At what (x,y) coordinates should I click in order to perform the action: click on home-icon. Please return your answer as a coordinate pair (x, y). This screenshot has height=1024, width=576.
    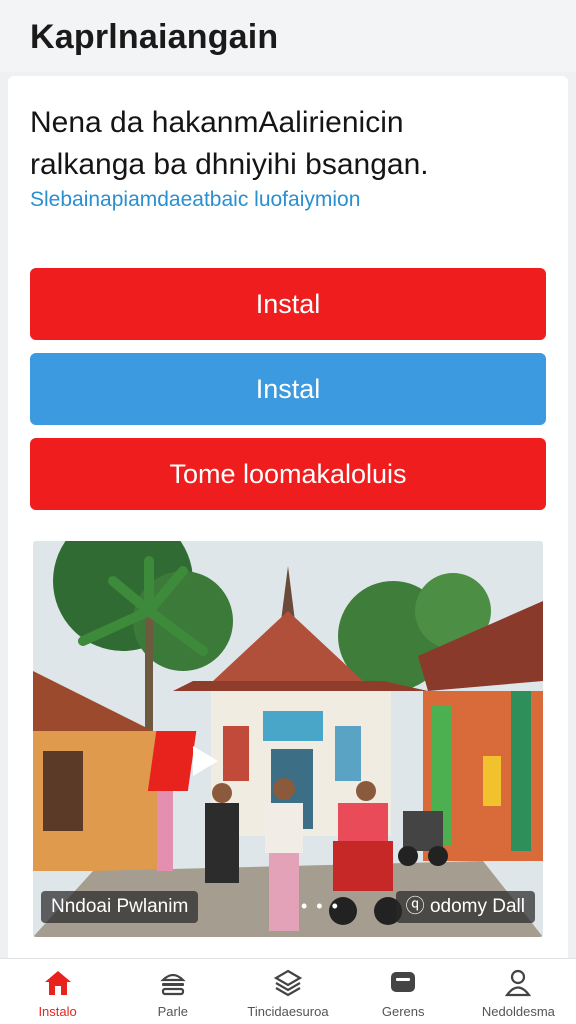
    Looking at the image, I should click on (57, 983).